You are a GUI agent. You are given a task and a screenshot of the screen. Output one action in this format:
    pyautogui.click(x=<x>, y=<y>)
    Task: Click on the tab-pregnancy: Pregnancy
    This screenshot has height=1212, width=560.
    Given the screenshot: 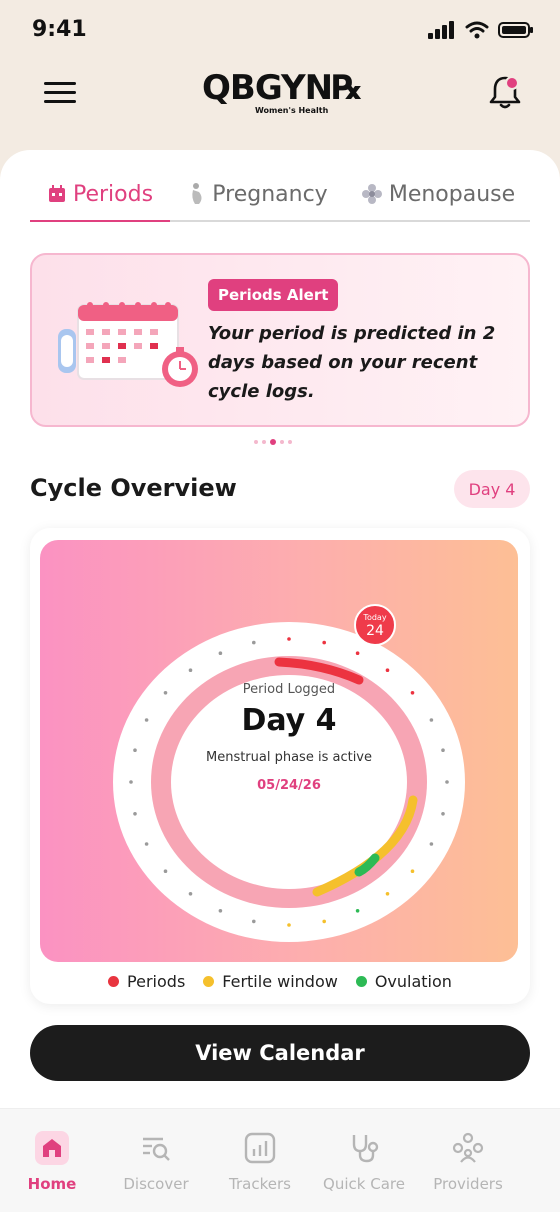 What is the action you would take?
    pyautogui.click(x=258, y=195)
    